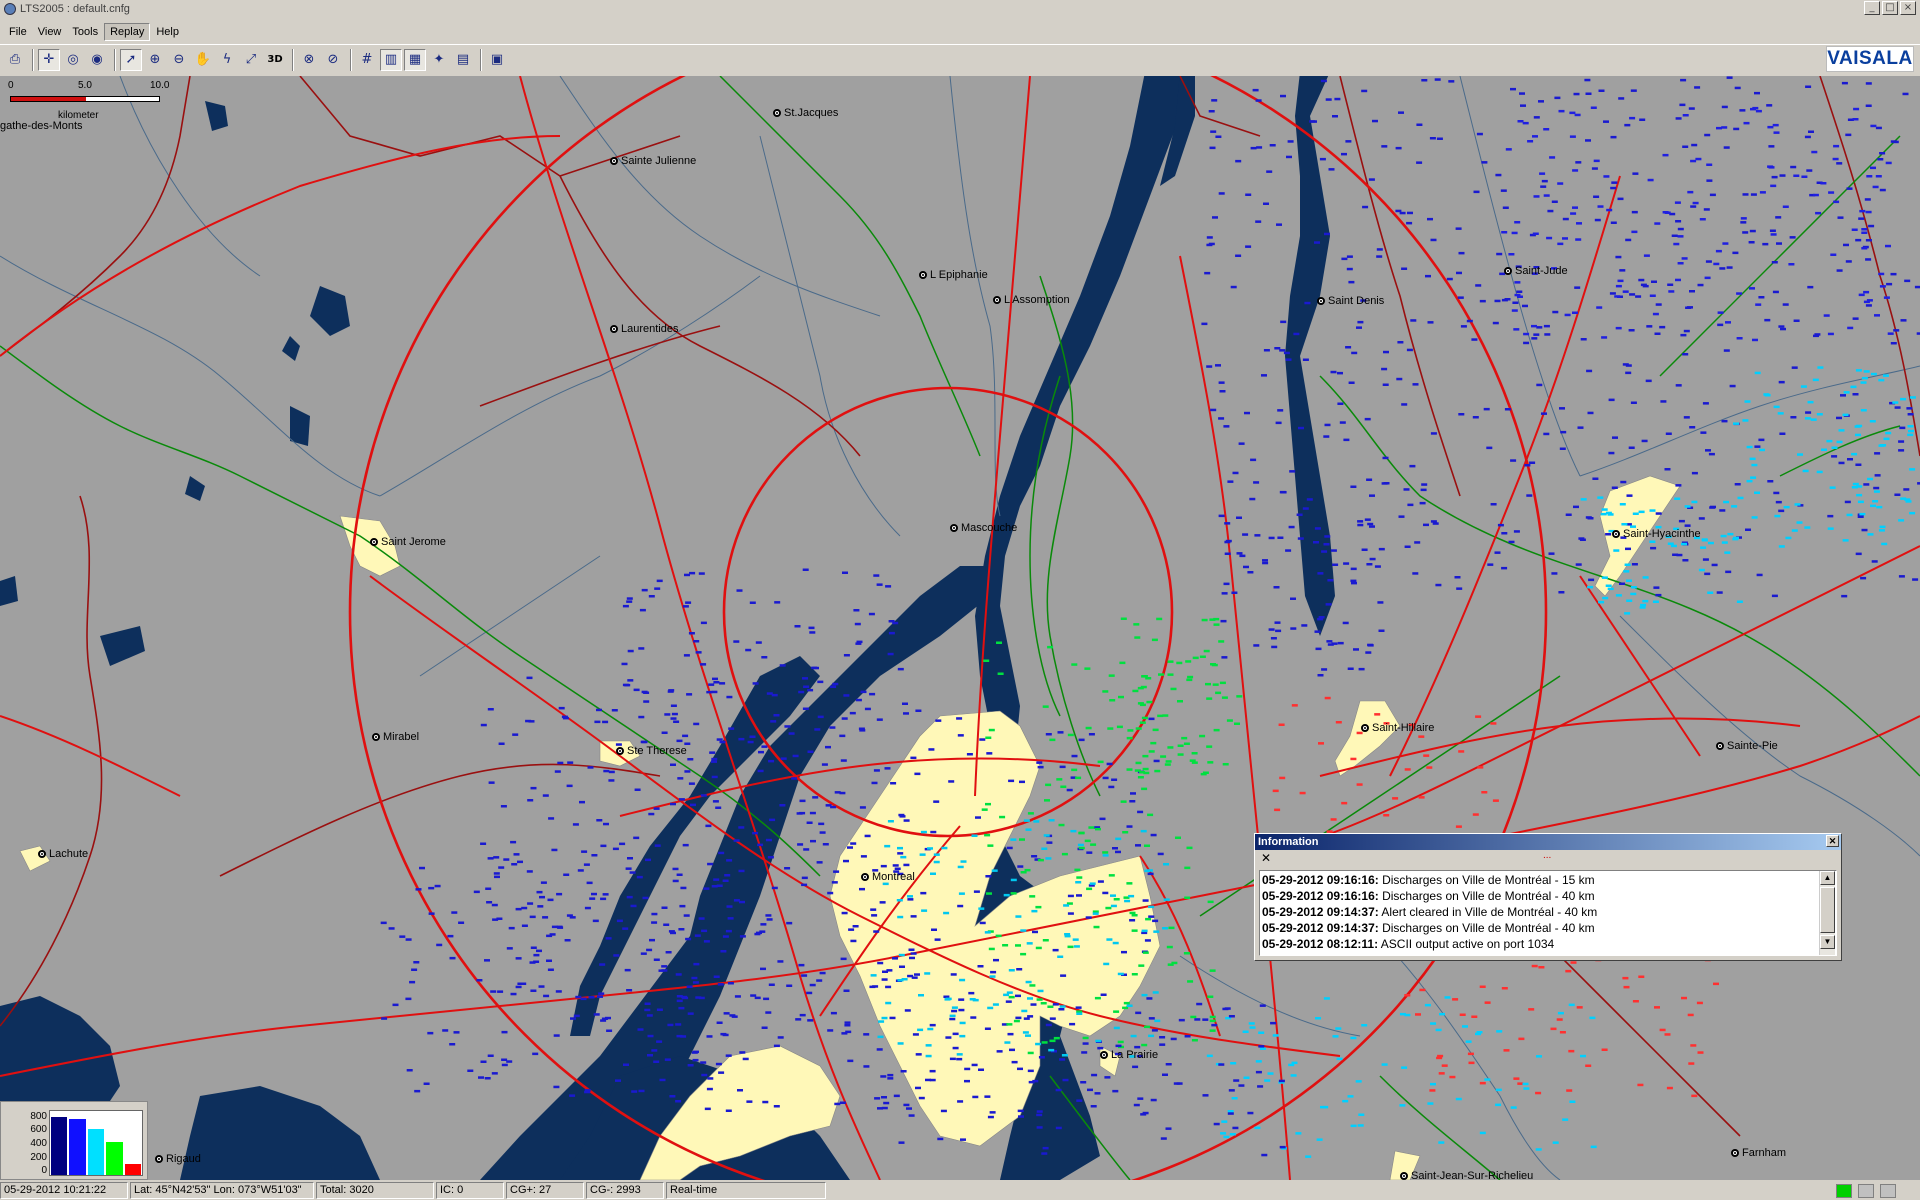 The width and height of the screenshot is (1920, 1200). What do you see at coordinates (1832, 841) in the screenshot?
I see `close-icon: ✕` at bounding box center [1832, 841].